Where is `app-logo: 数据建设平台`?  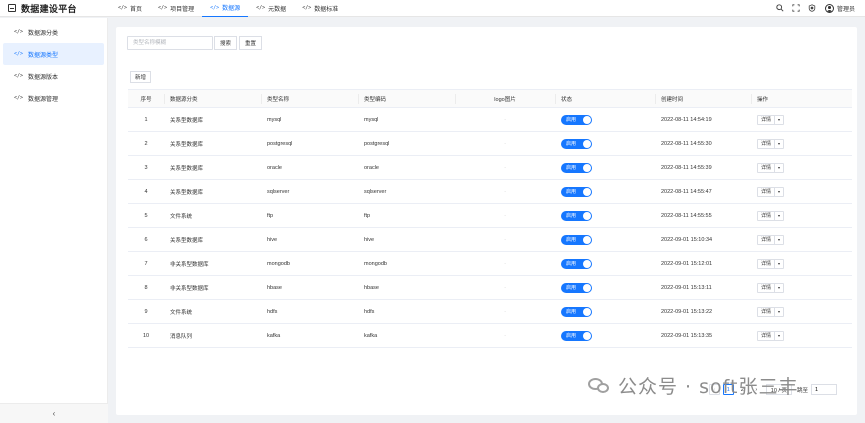 app-logo: 数据建设平台 is located at coordinates (55, 8).